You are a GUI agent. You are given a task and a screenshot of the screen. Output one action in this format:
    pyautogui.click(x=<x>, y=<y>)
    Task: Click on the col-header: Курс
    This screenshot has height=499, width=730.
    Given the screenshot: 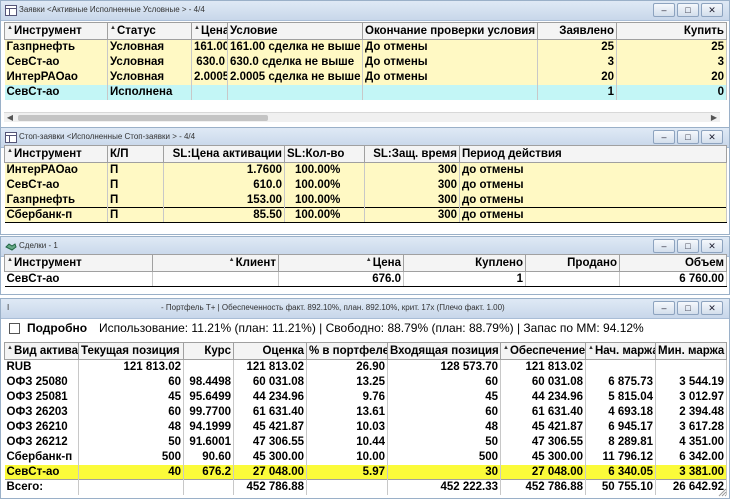 What is the action you would take?
    pyautogui.click(x=208, y=351)
    